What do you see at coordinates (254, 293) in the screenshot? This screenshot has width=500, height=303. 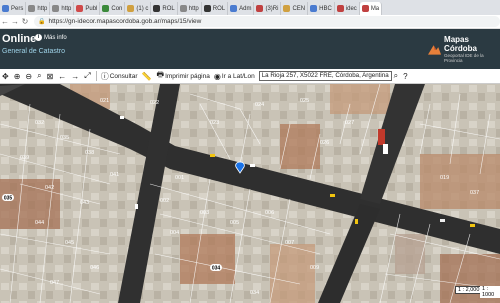 I see `parcel-label: 034` at bounding box center [254, 293].